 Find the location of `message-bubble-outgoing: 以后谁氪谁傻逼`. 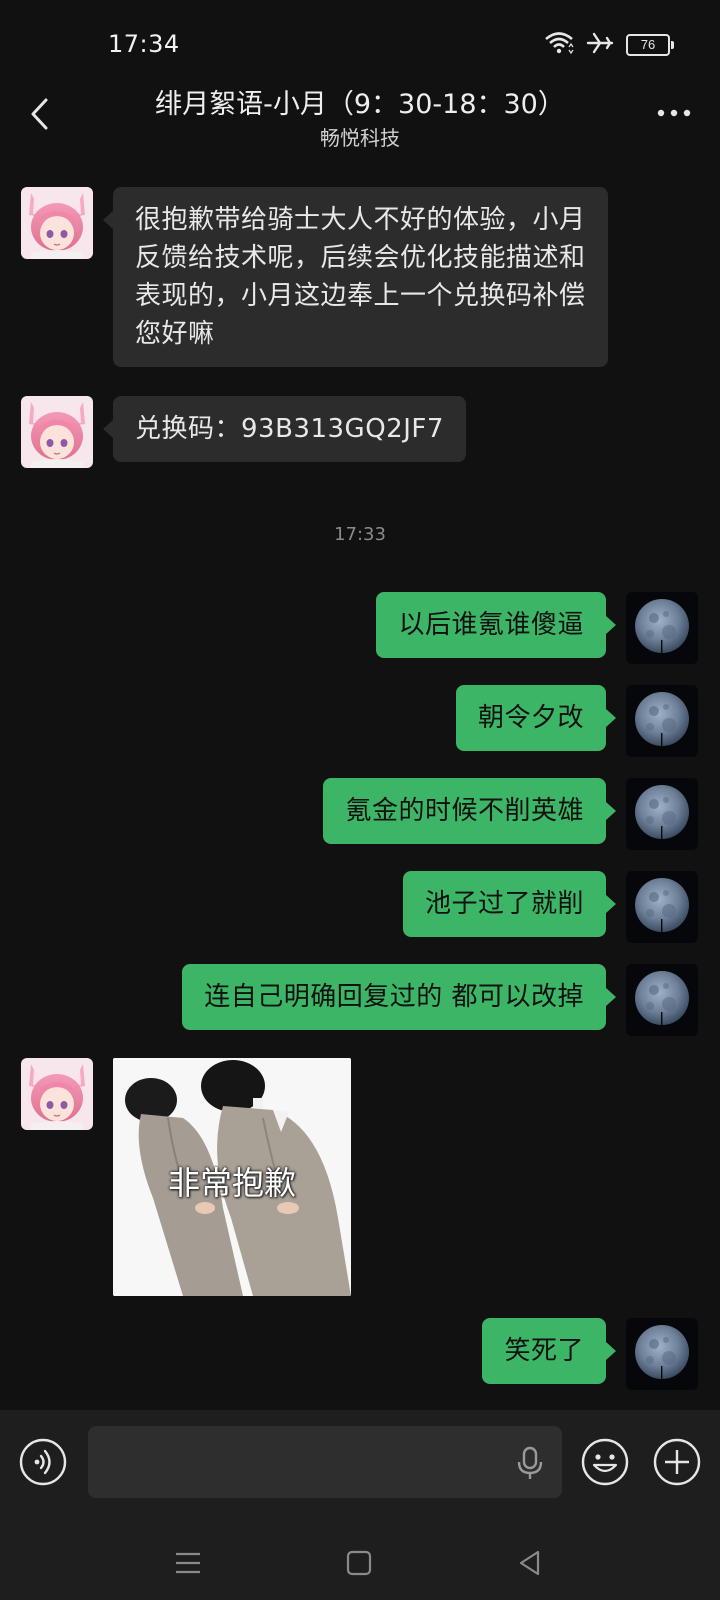

message-bubble-outgoing: 以后谁氪谁傻逼 is located at coordinates (496, 625).